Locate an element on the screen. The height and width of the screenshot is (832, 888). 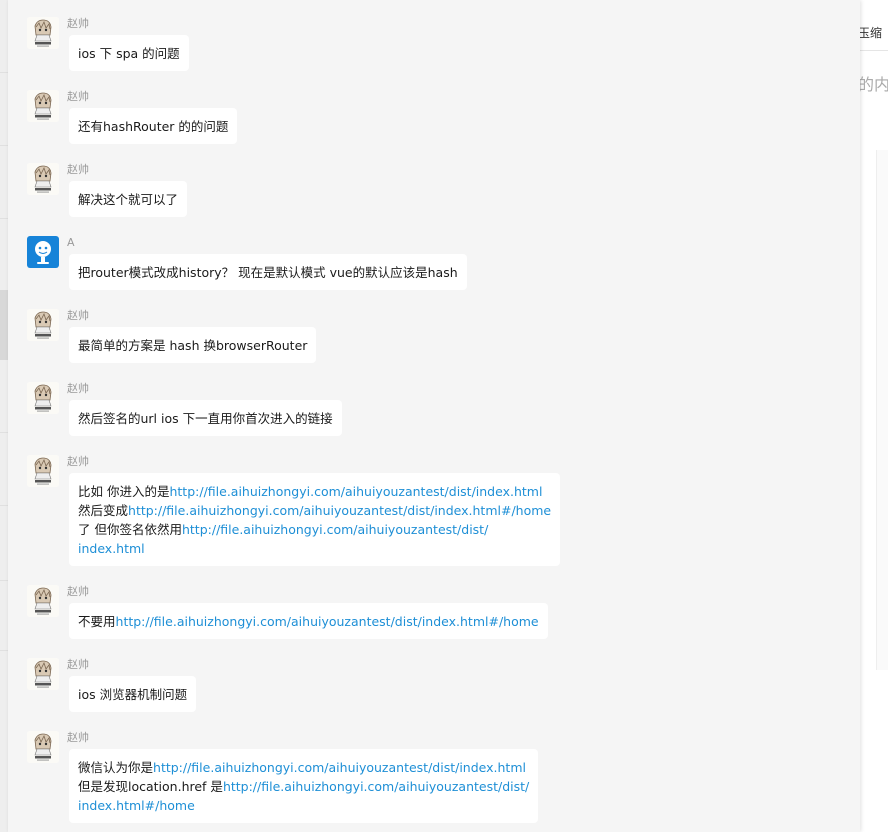
message-line: 还有hashRouter 的的问题 is located at coordinates (153, 126).